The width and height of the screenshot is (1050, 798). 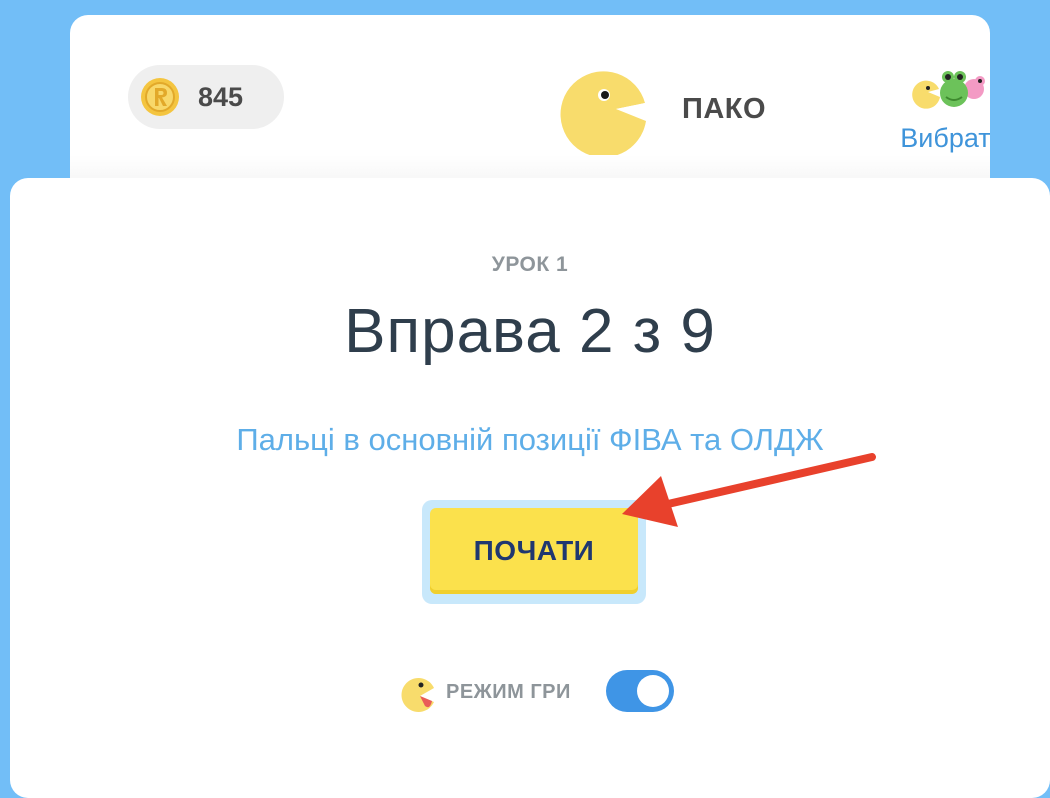 I want to click on coin-balance: 845, so click(x=206, y=97).